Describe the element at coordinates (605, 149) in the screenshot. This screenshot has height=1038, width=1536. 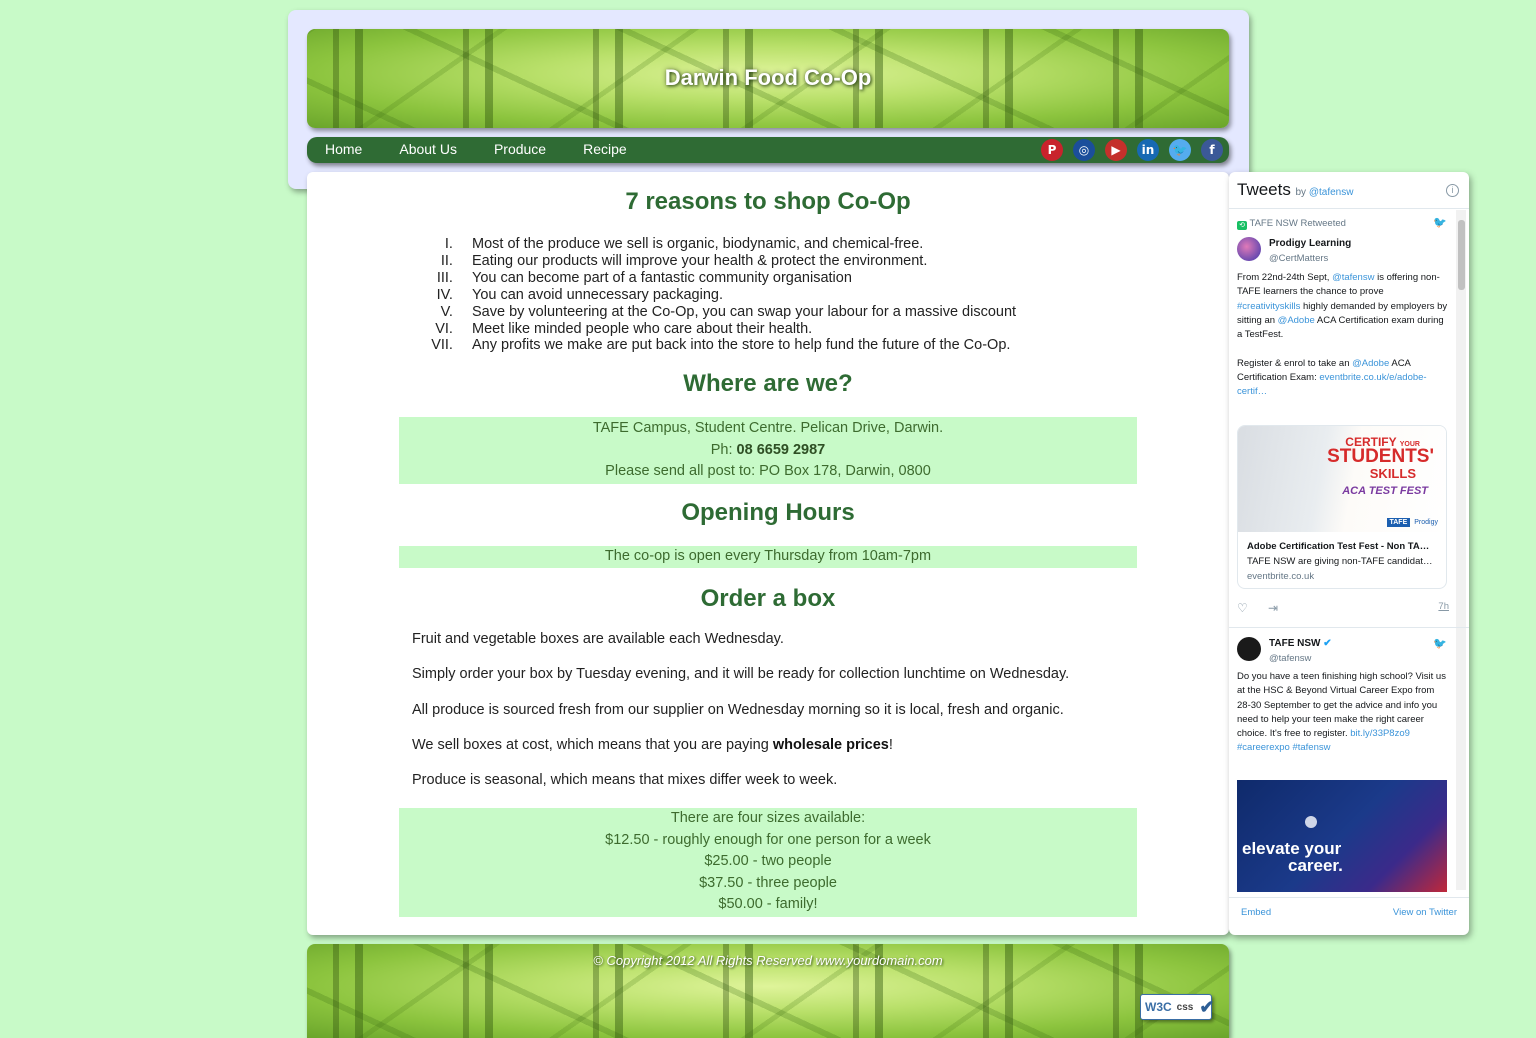
I see `nav-recipe: Recipe` at that location.